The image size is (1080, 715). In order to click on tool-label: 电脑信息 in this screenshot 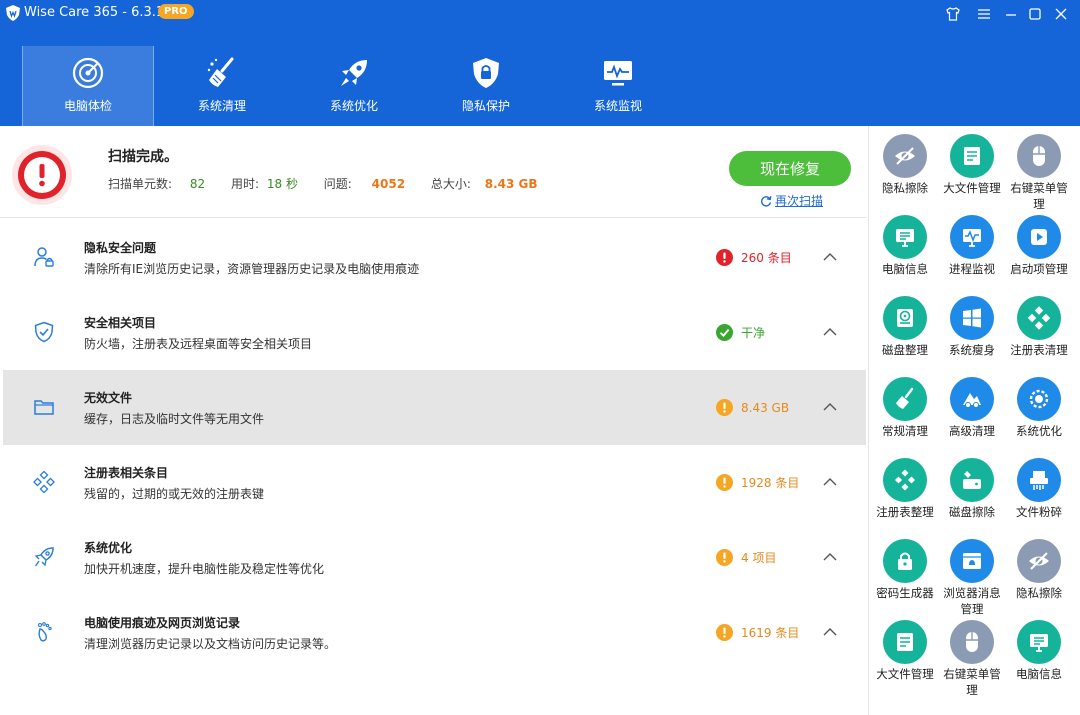, I will do `click(1039, 674)`.